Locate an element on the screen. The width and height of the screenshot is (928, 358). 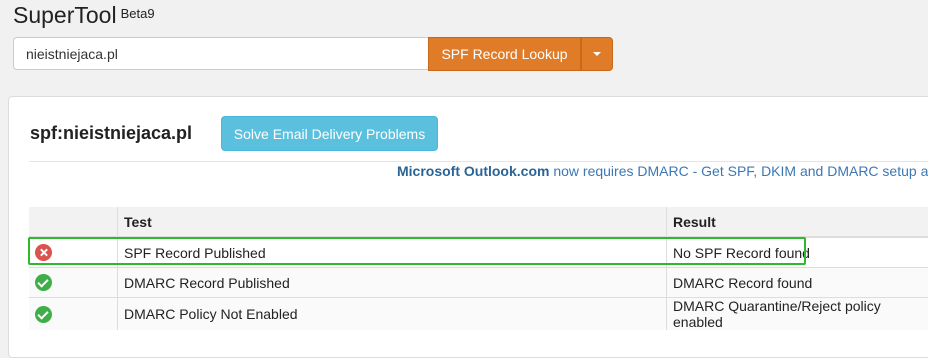
spf-lookup-button: SPF Record Lookup is located at coordinates (504, 54).